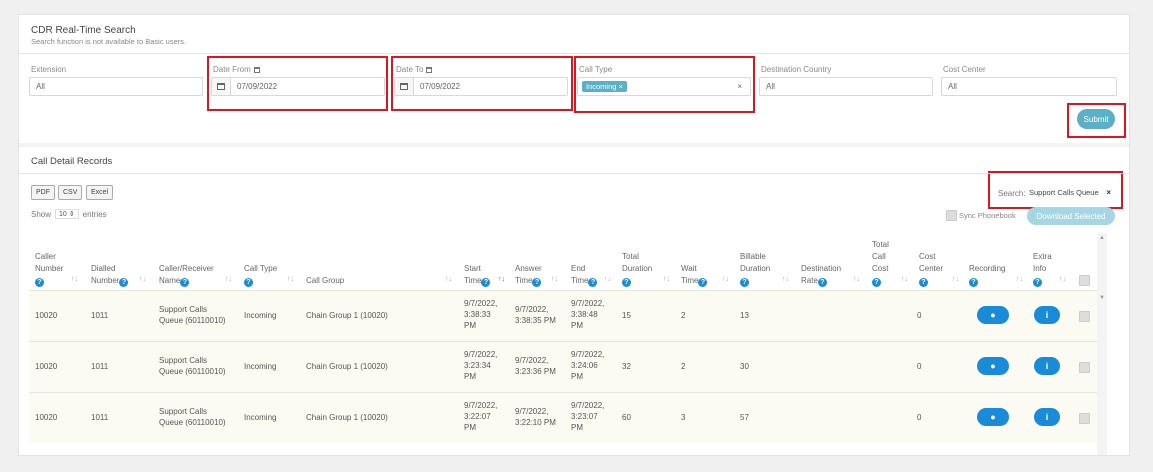  Describe the element at coordinates (846, 86) in the screenshot. I see `destination-country-select: All` at that location.